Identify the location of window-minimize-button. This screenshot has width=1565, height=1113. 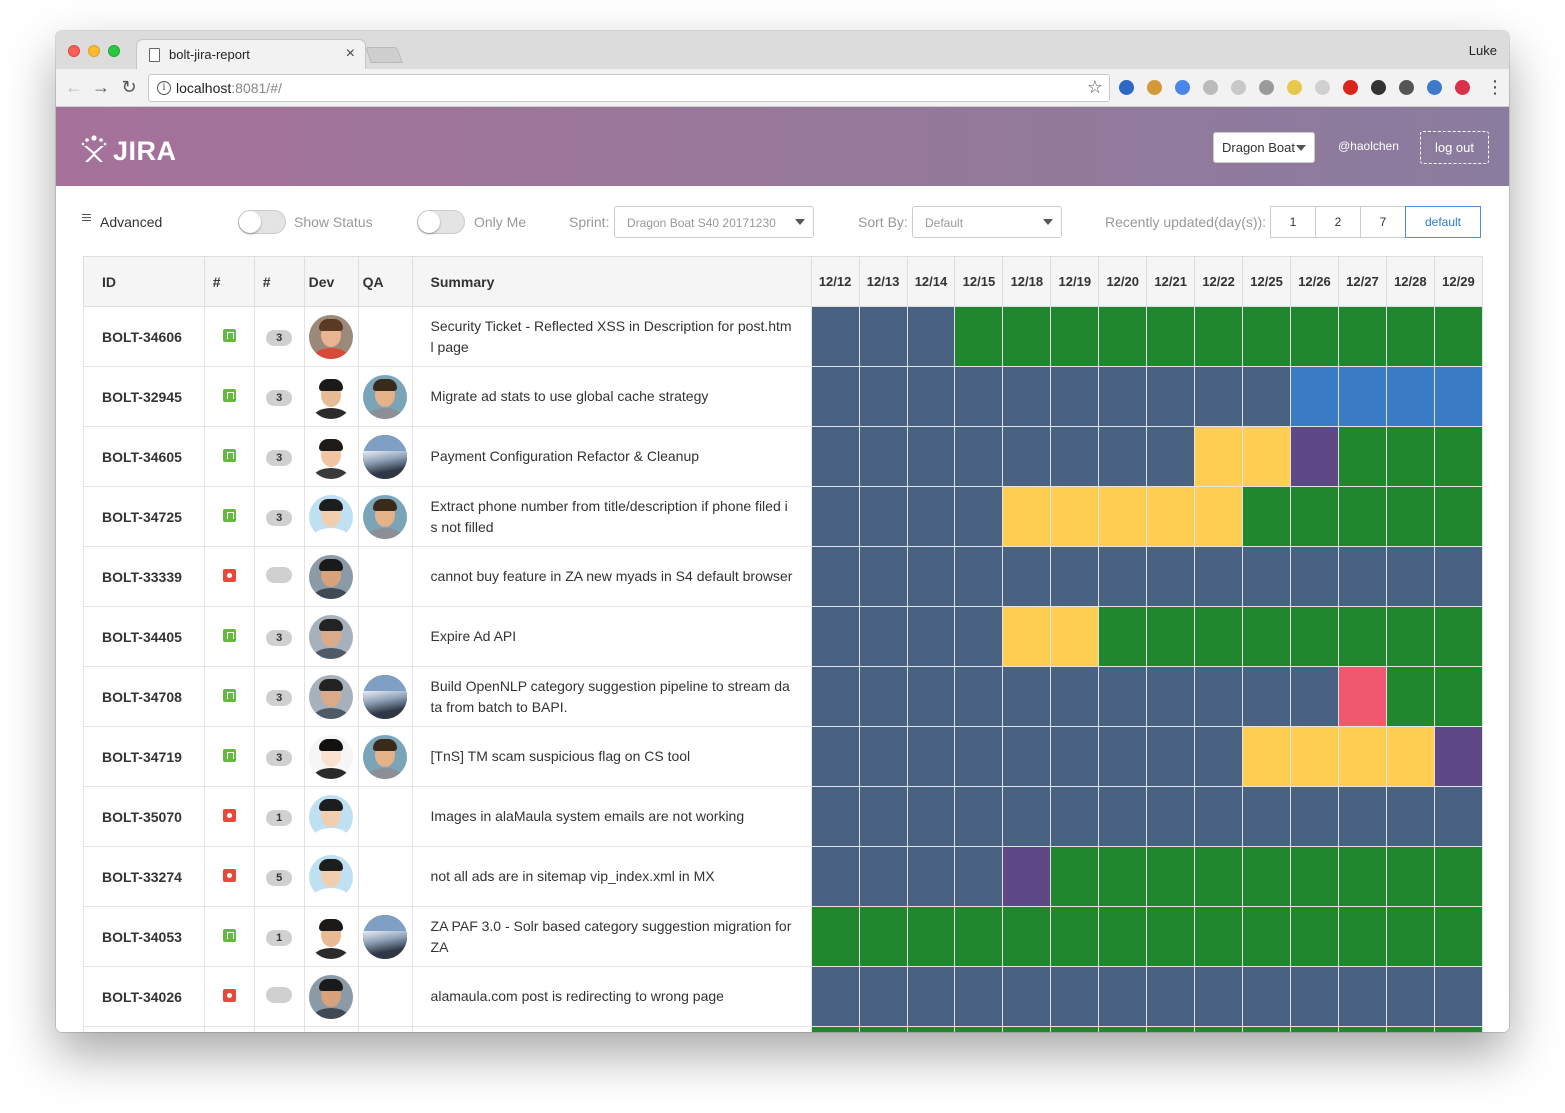
(94, 51).